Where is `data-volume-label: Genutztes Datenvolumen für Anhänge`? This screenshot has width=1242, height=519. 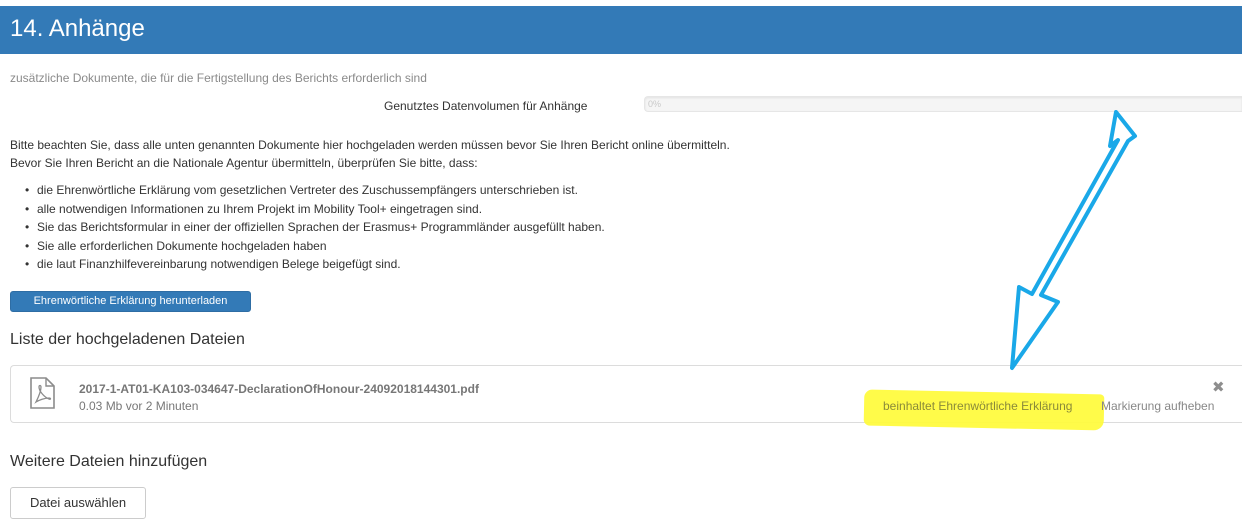 data-volume-label: Genutztes Datenvolumen für Anhänge is located at coordinates (486, 106).